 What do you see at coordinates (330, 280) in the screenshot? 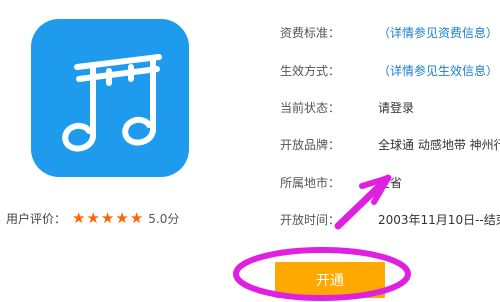
I see `open-button: 开通` at bounding box center [330, 280].